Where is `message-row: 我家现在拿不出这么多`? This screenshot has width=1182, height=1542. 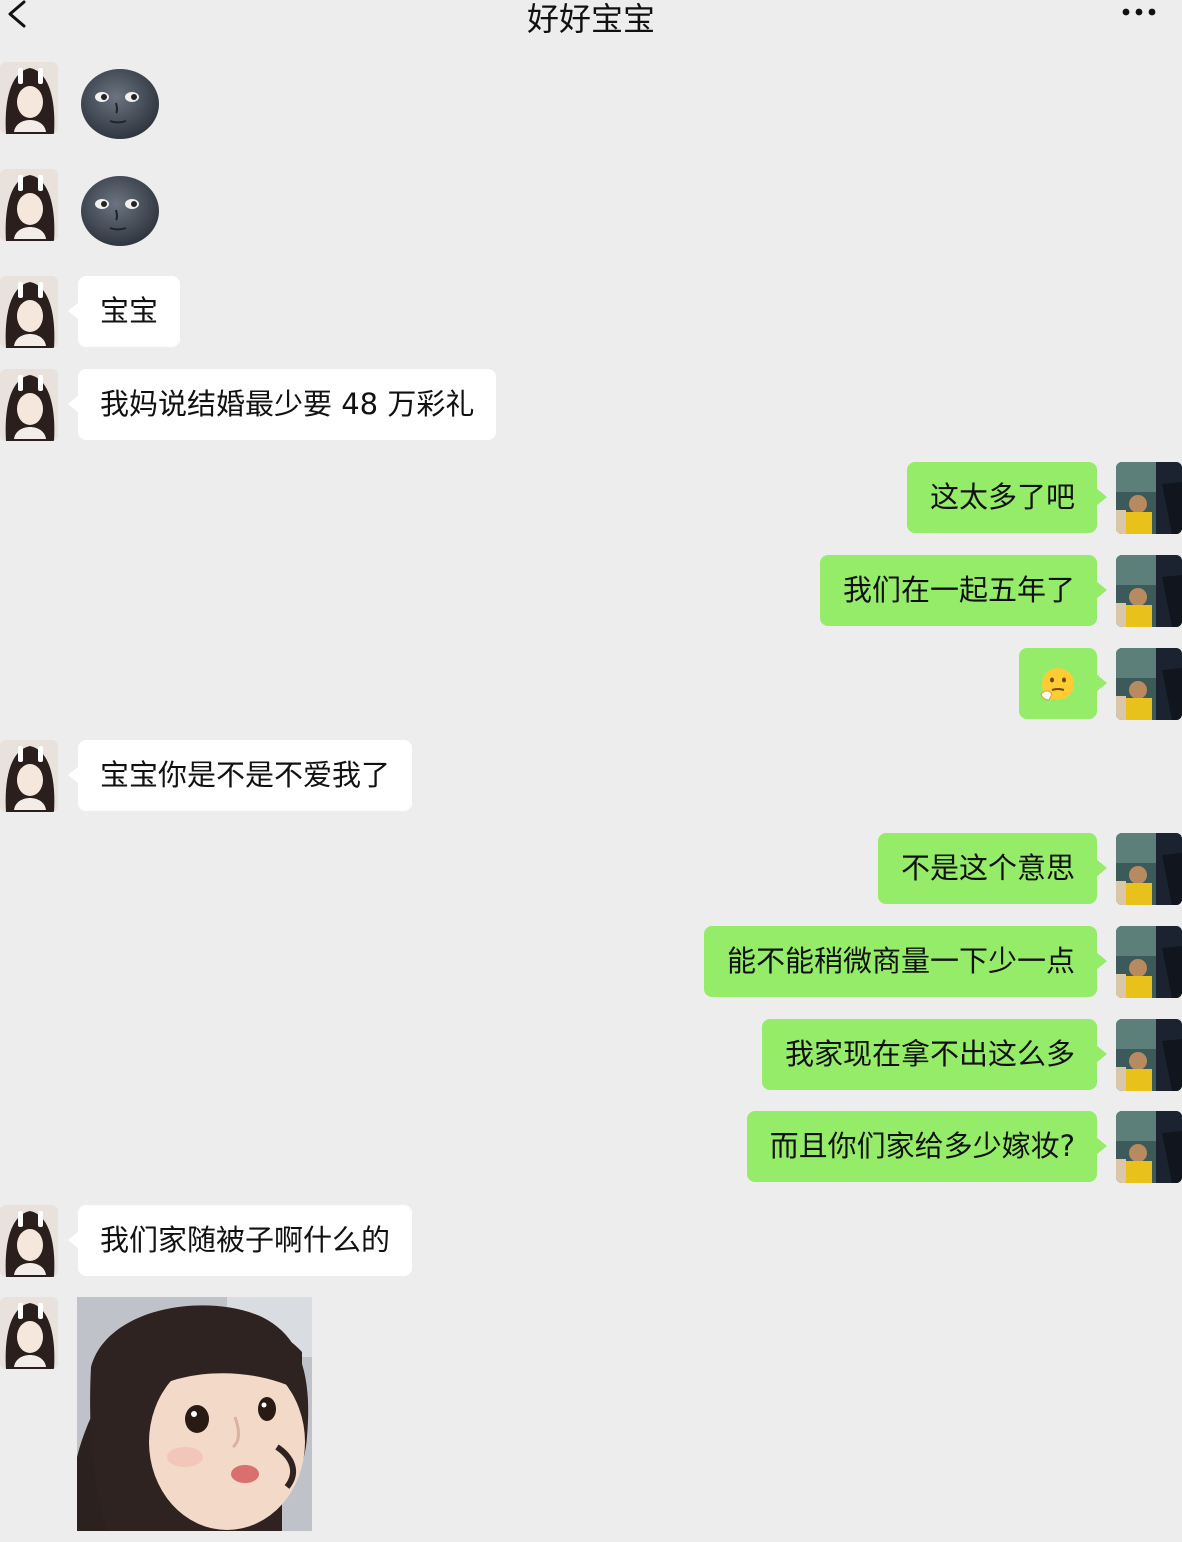
message-row: 我家现在拿不出这么多 is located at coordinates (591, 1055).